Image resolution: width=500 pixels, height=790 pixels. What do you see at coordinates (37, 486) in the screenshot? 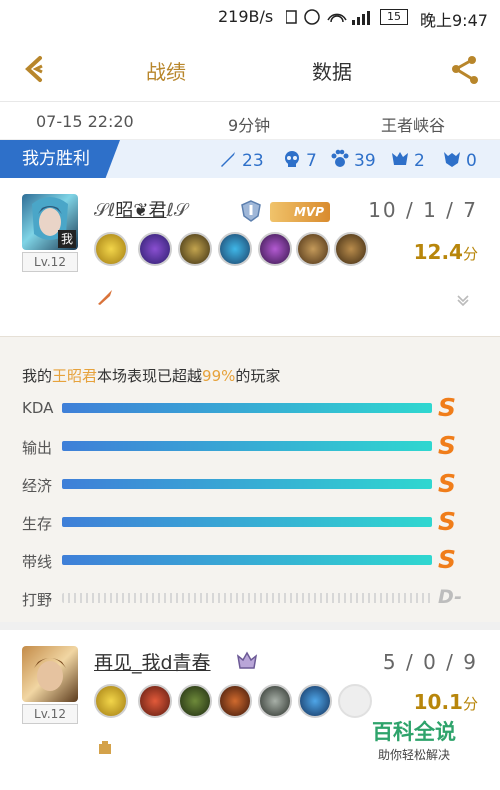
I see `performance-label: 经济` at bounding box center [37, 486].